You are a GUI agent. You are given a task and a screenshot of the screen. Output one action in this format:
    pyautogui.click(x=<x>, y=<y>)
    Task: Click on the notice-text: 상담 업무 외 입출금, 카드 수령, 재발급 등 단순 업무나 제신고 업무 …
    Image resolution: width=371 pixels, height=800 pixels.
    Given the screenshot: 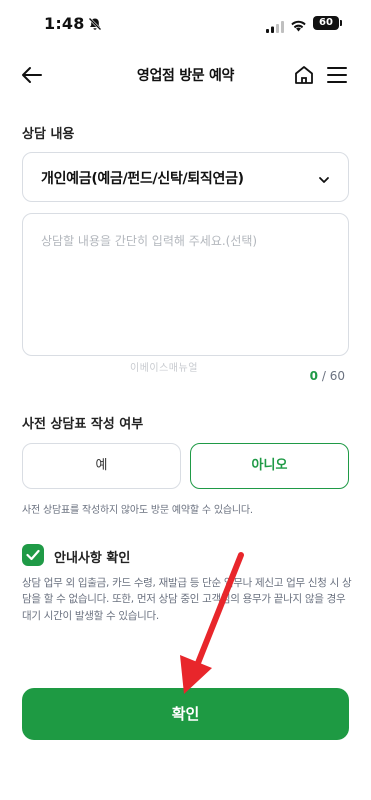 What is the action you would take?
    pyautogui.click(x=187, y=599)
    